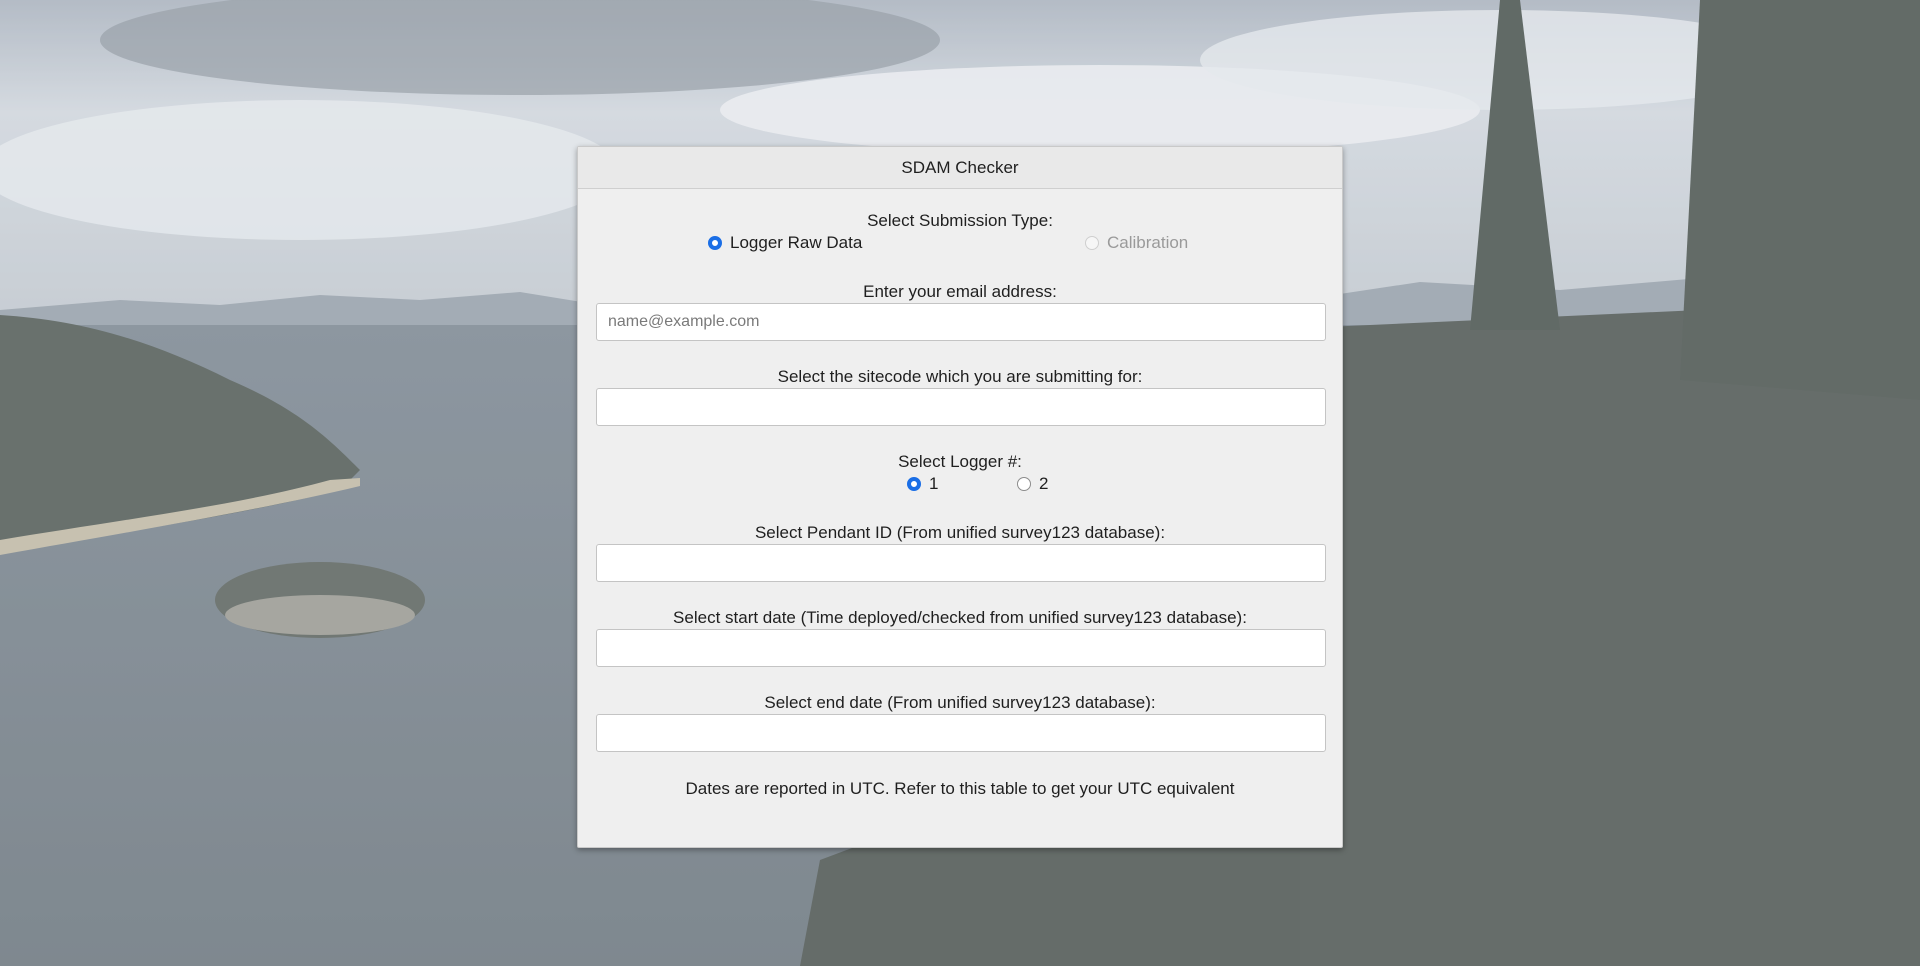 This screenshot has width=1920, height=966. I want to click on logger-group: 1 2, so click(960, 485).